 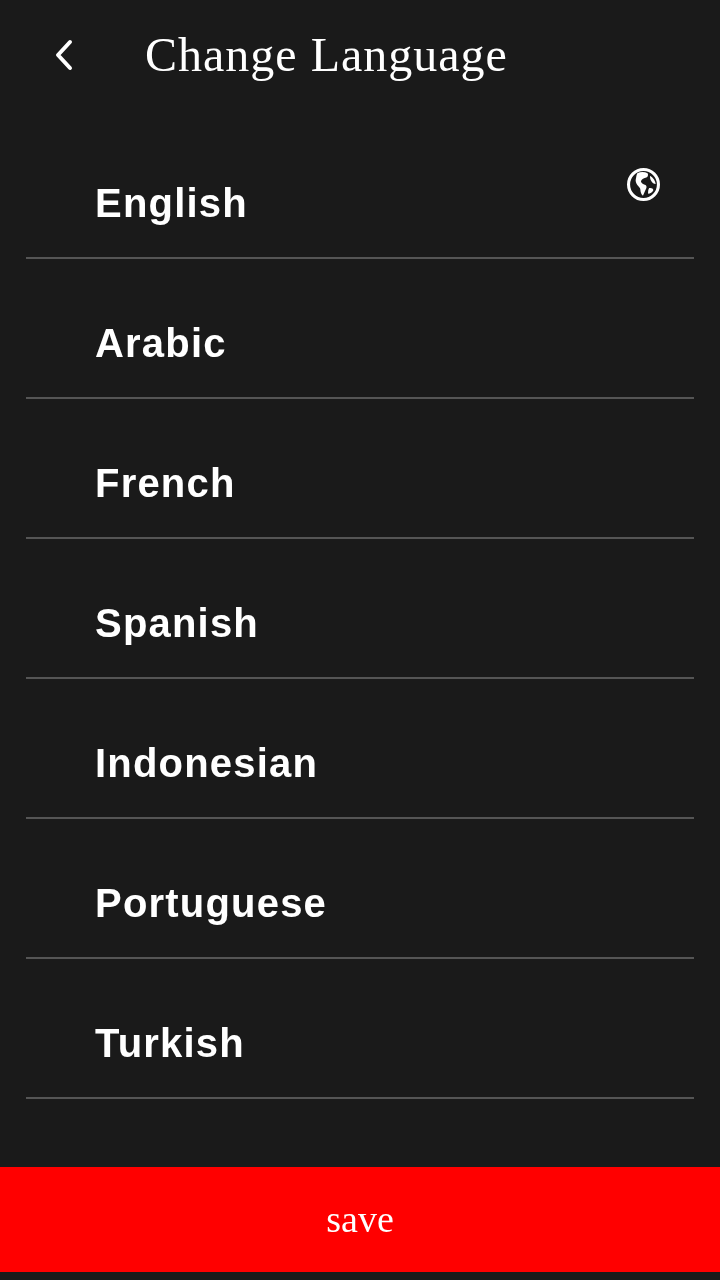 What do you see at coordinates (360, 189) in the screenshot?
I see `language-item: English` at bounding box center [360, 189].